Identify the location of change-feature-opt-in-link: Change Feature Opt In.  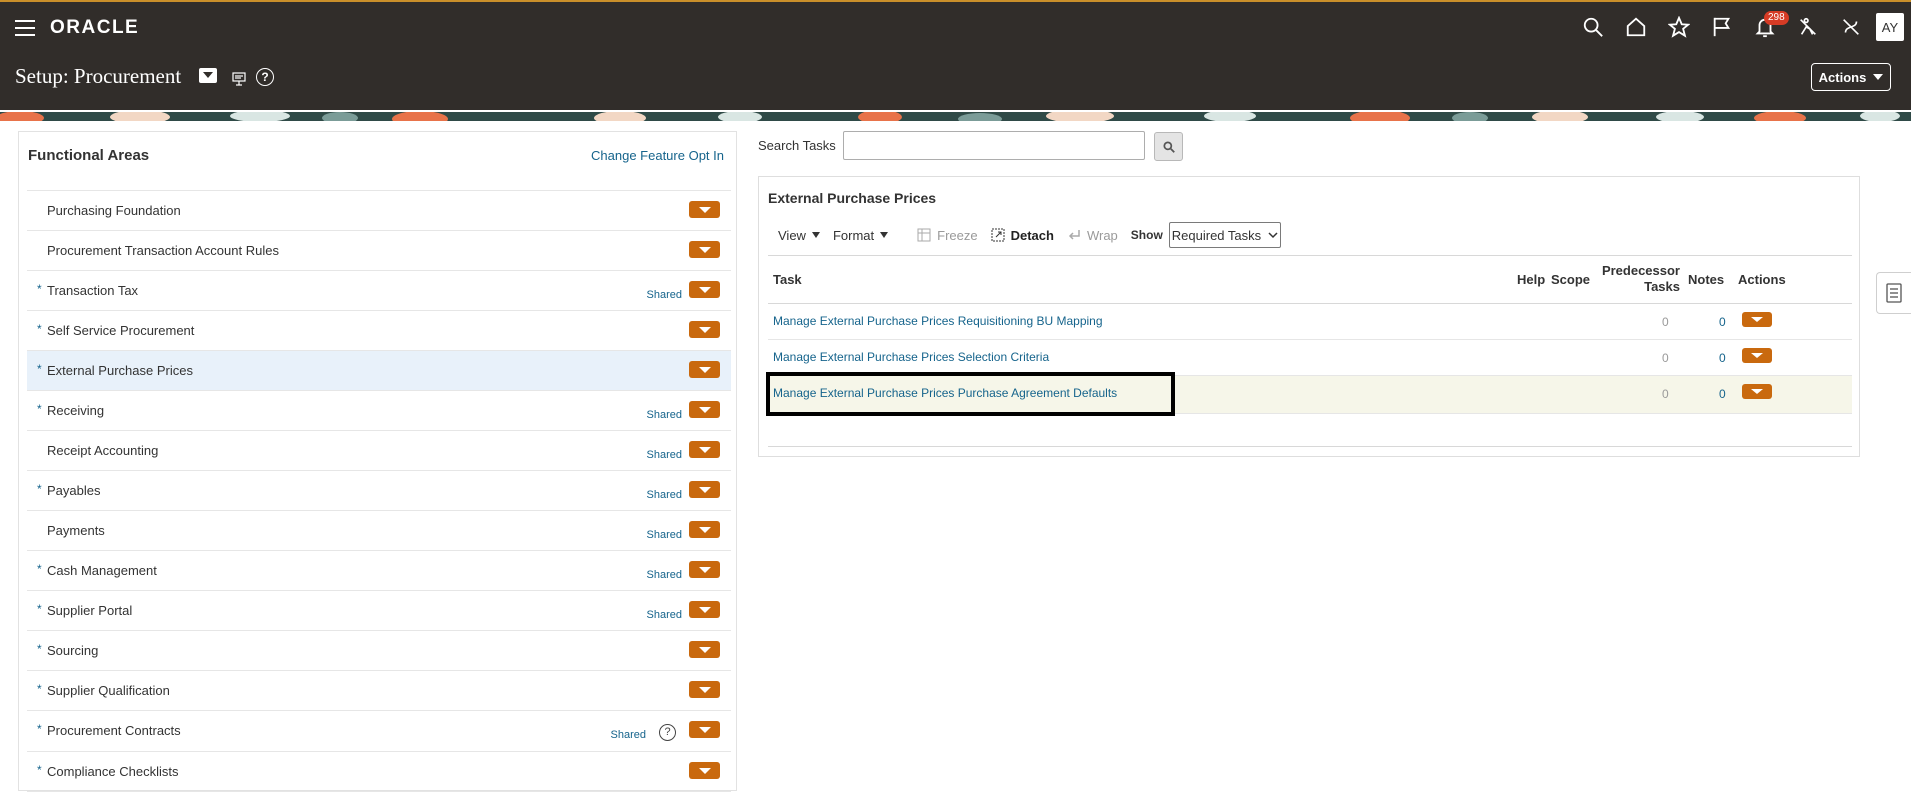
(657, 155).